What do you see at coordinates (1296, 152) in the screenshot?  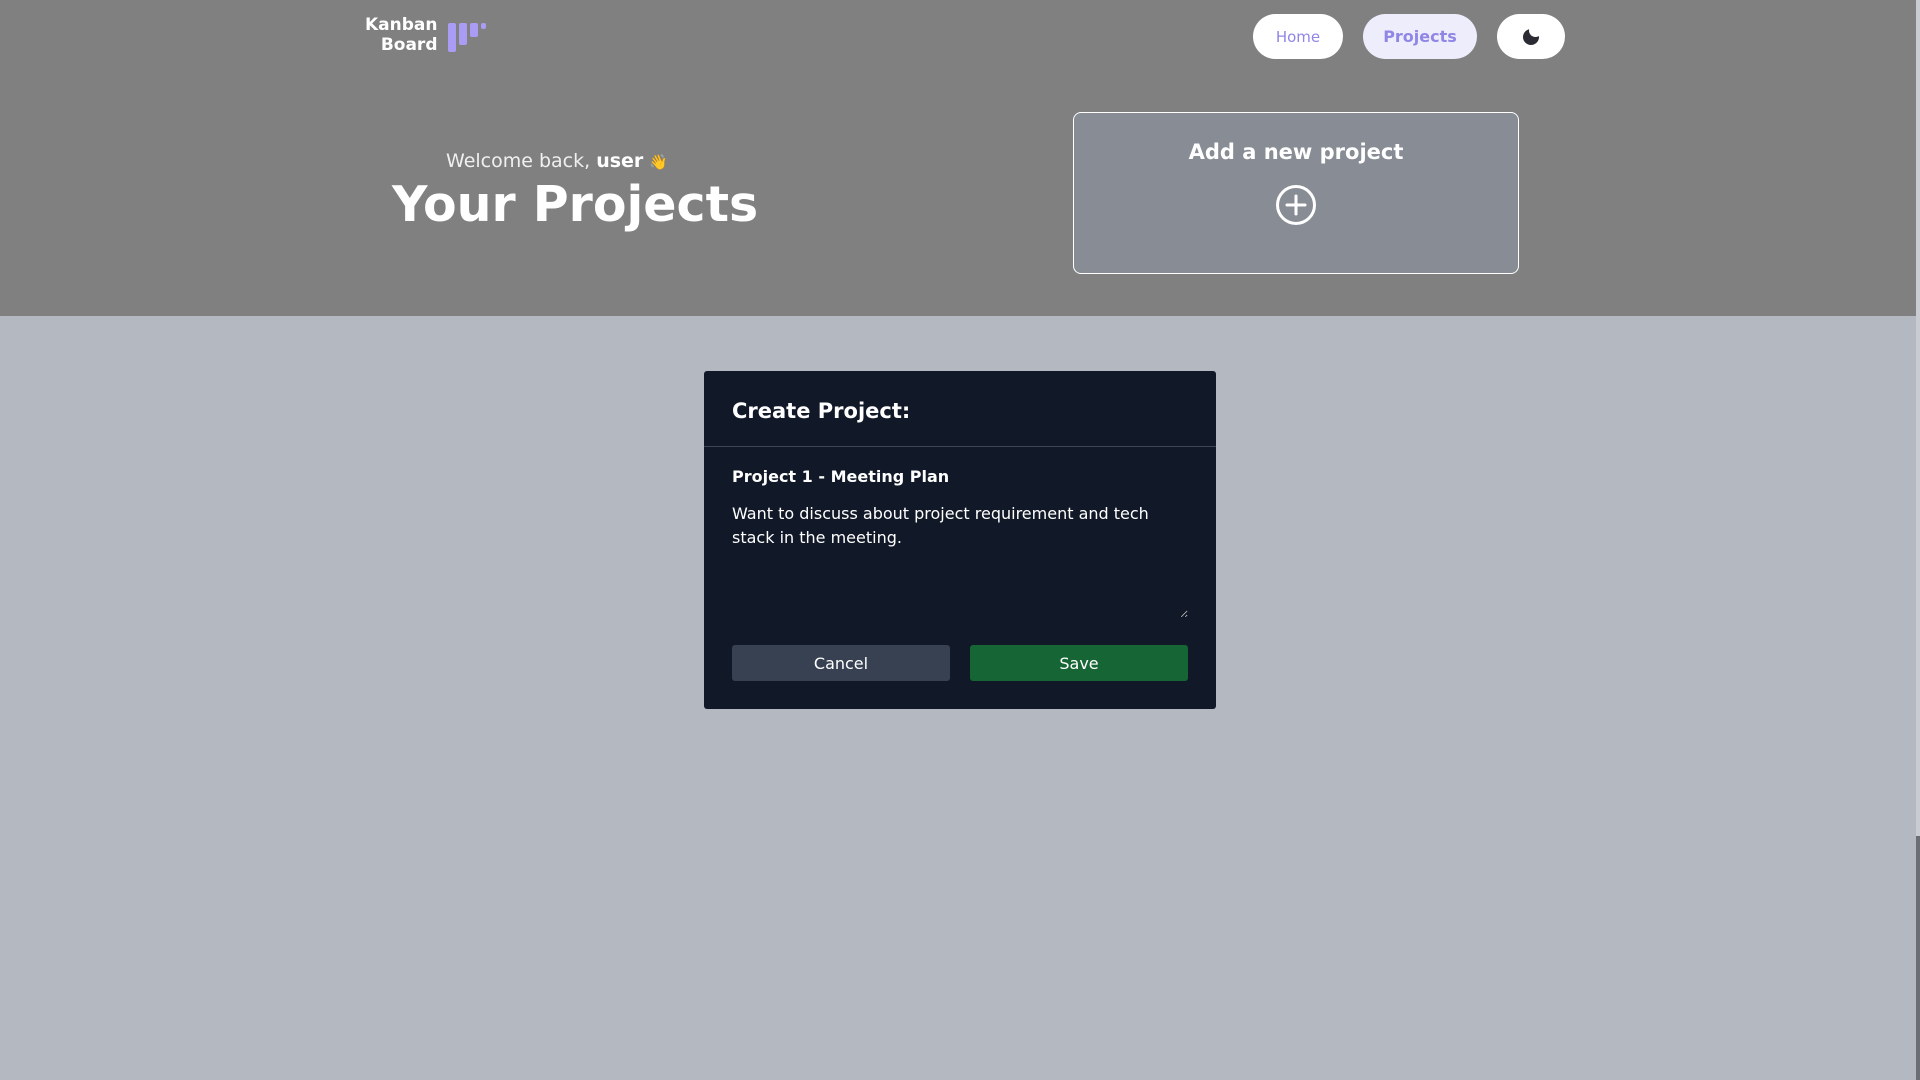 I see `add-project-title: Add a new project` at bounding box center [1296, 152].